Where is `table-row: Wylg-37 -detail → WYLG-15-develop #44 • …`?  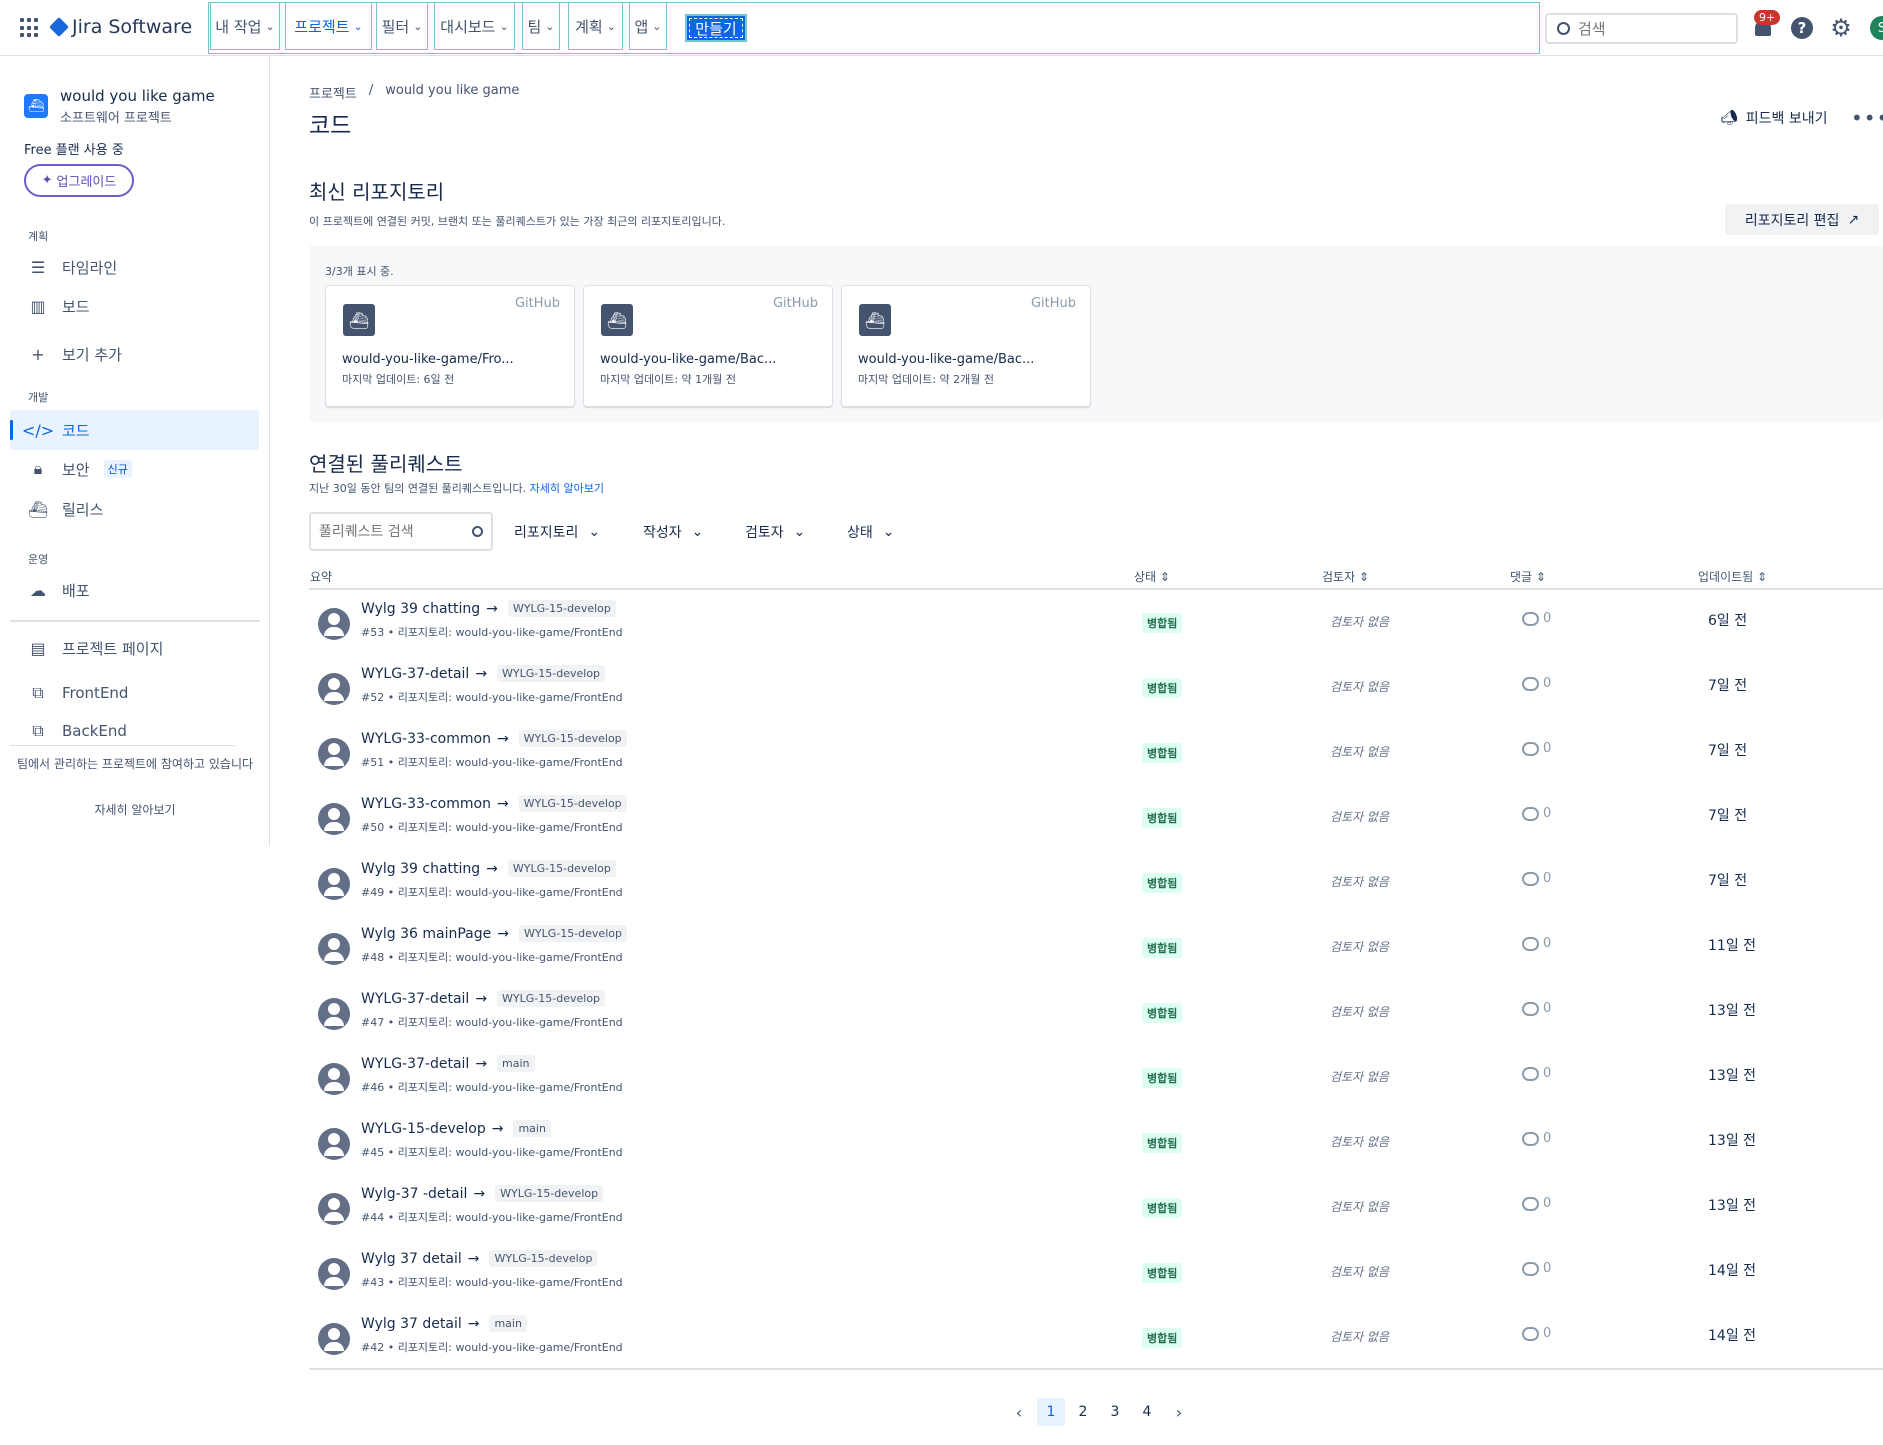 table-row: Wylg-37 -detail → WYLG-15-develop #44 • … is located at coordinates (1096, 1207).